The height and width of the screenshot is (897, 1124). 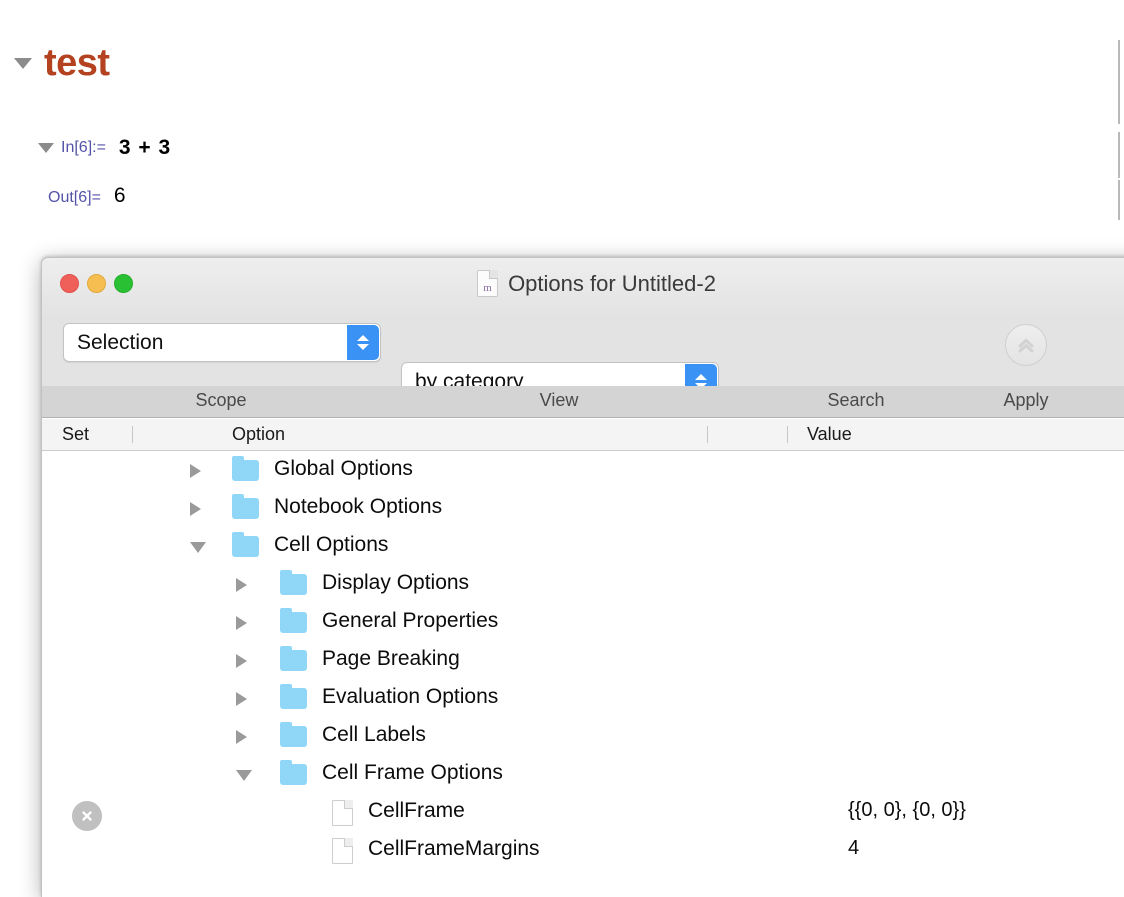 What do you see at coordinates (855, 400) in the screenshot?
I see `search-label: Search` at bounding box center [855, 400].